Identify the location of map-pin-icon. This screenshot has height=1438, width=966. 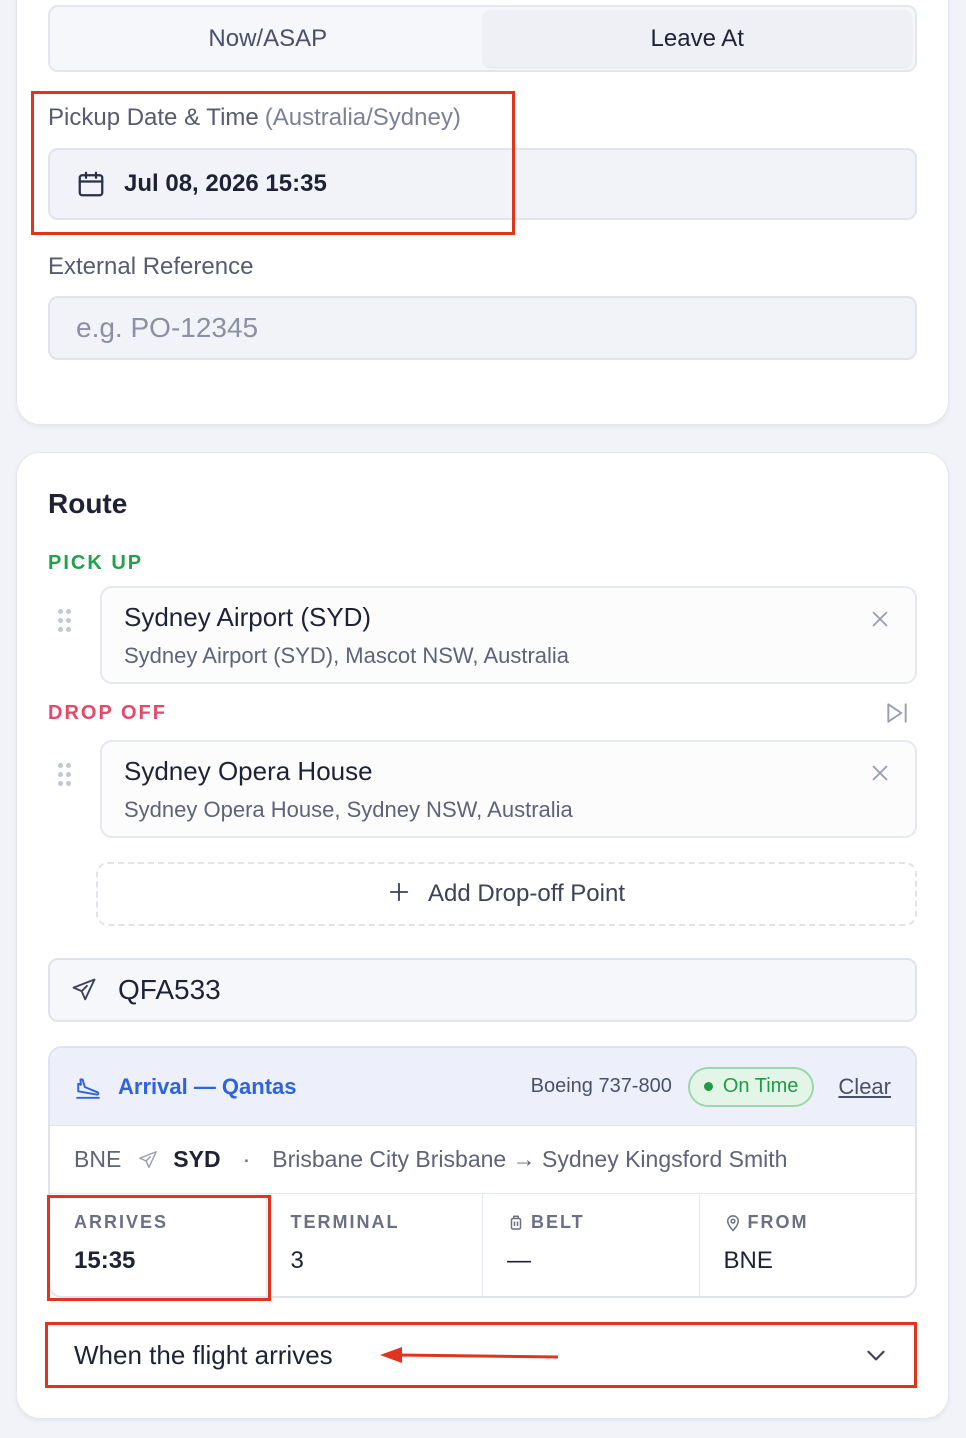
(732, 1223).